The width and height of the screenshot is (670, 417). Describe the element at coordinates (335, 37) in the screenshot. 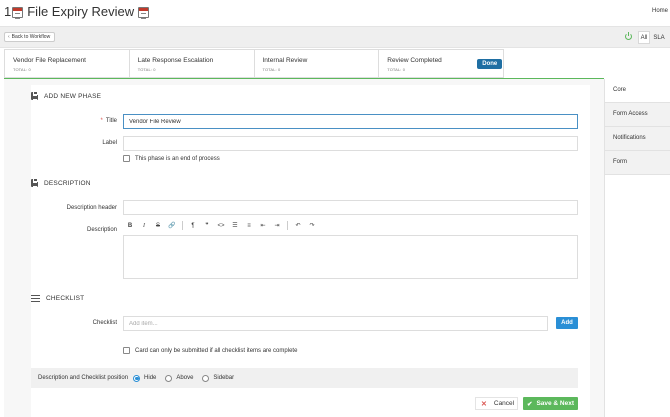

I see `action-bar: ‹ Back to Workflow All SLA` at that location.